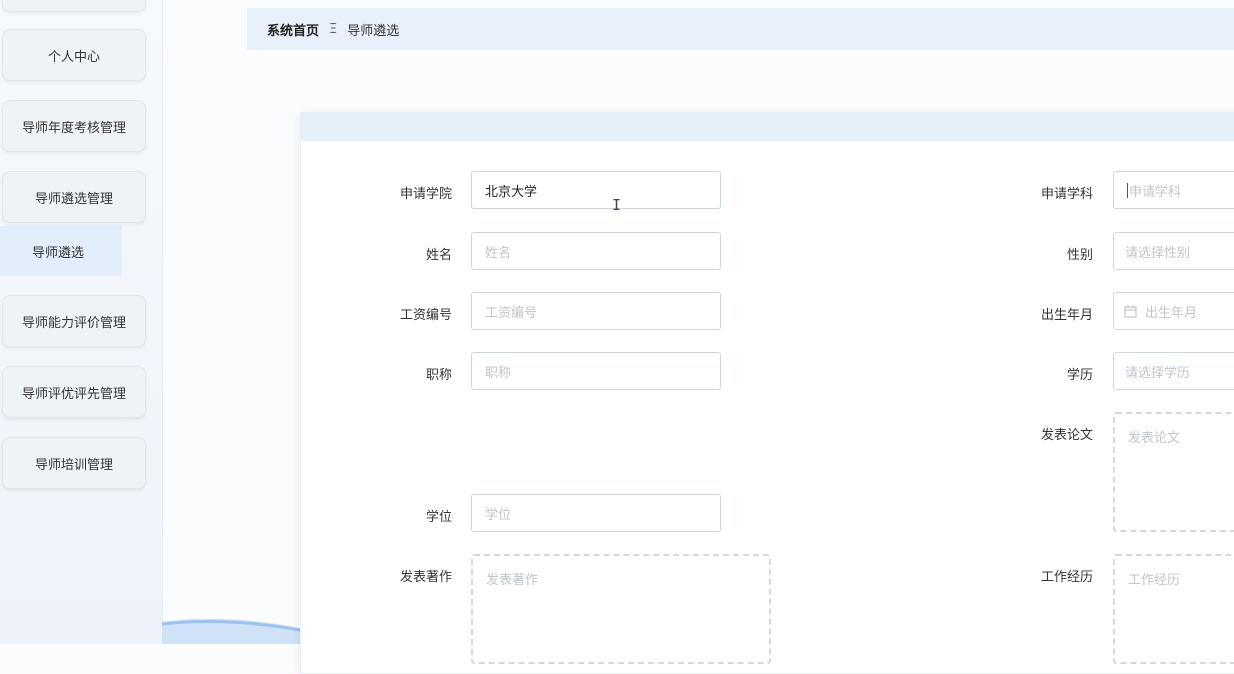  What do you see at coordinates (58, 253) in the screenshot?
I see `sidebar-subitem-label: 导师遴选` at bounding box center [58, 253].